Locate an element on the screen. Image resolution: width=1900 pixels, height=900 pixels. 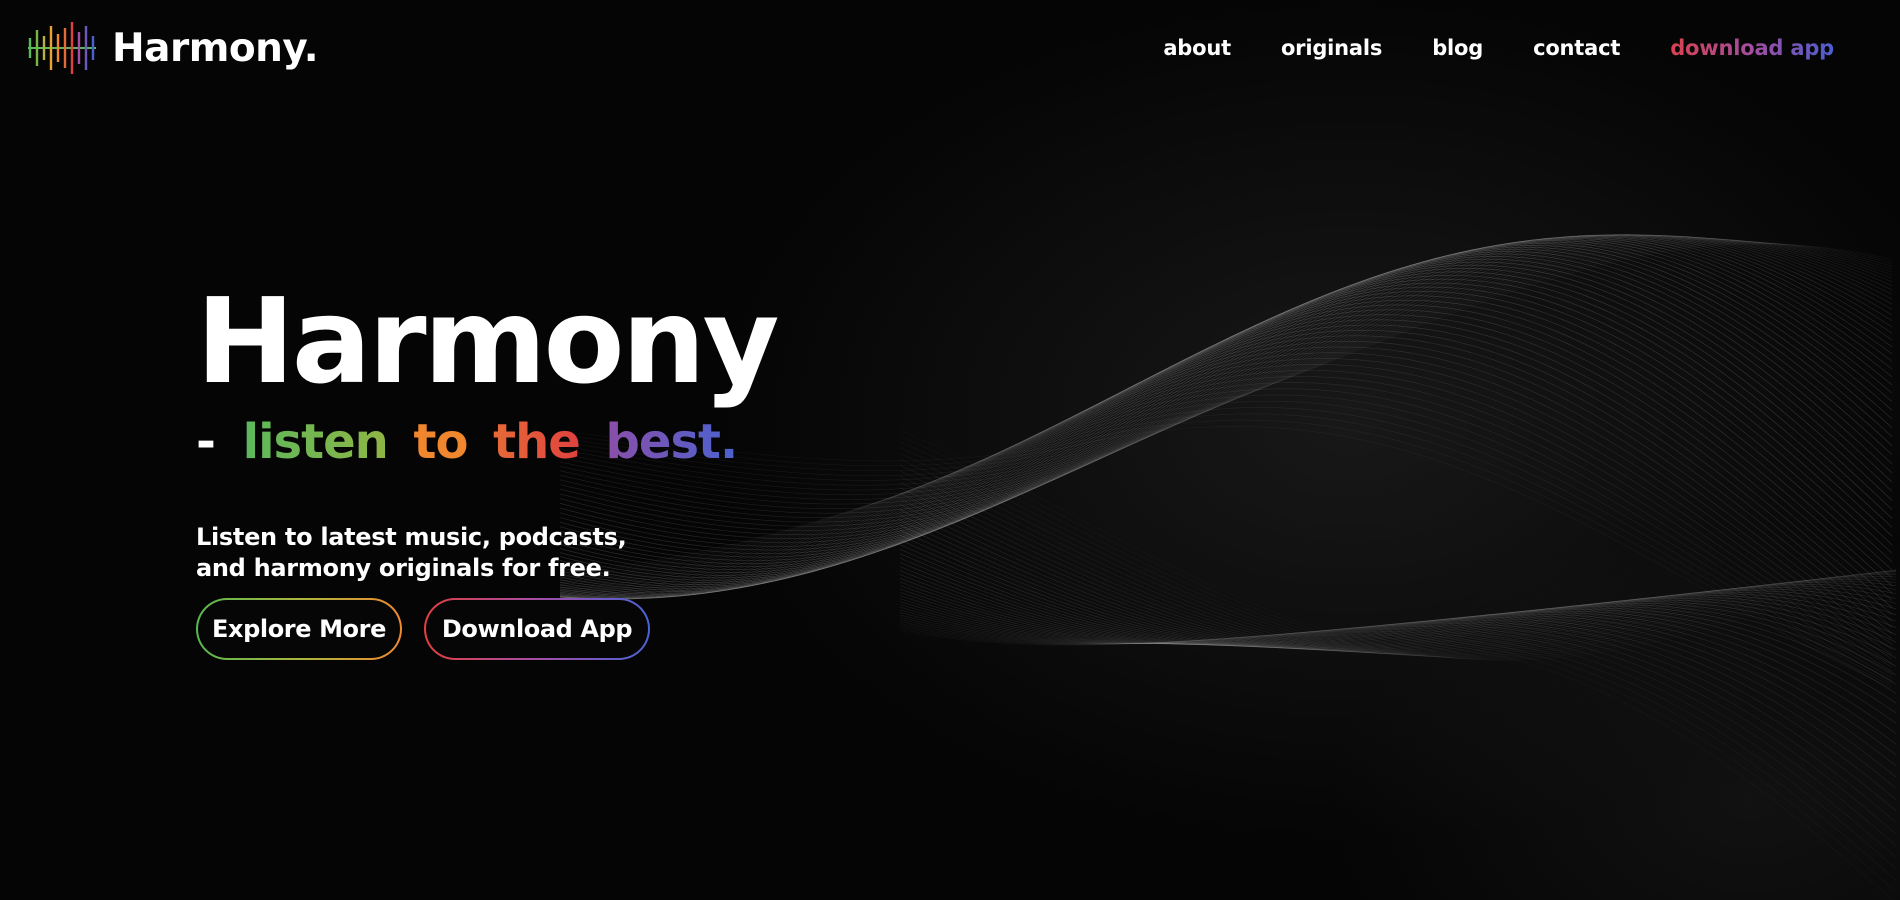
brand-logo: Harmony. is located at coordinates (172, 48).